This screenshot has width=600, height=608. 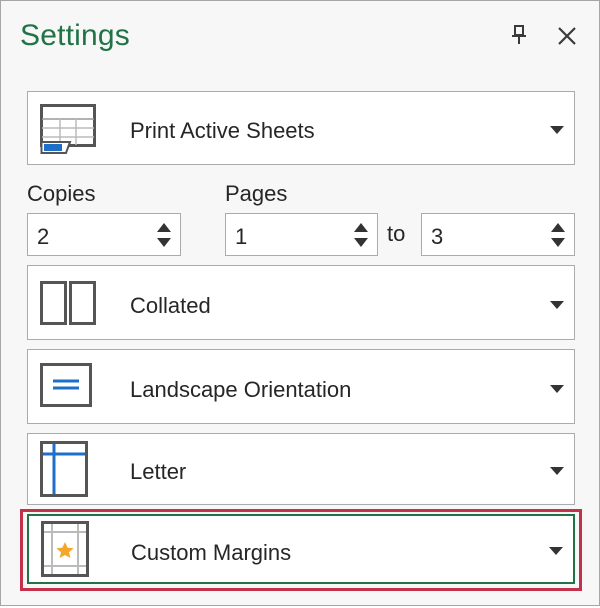 I want to click on panel-title: Settings, so click(x=75, y=35).